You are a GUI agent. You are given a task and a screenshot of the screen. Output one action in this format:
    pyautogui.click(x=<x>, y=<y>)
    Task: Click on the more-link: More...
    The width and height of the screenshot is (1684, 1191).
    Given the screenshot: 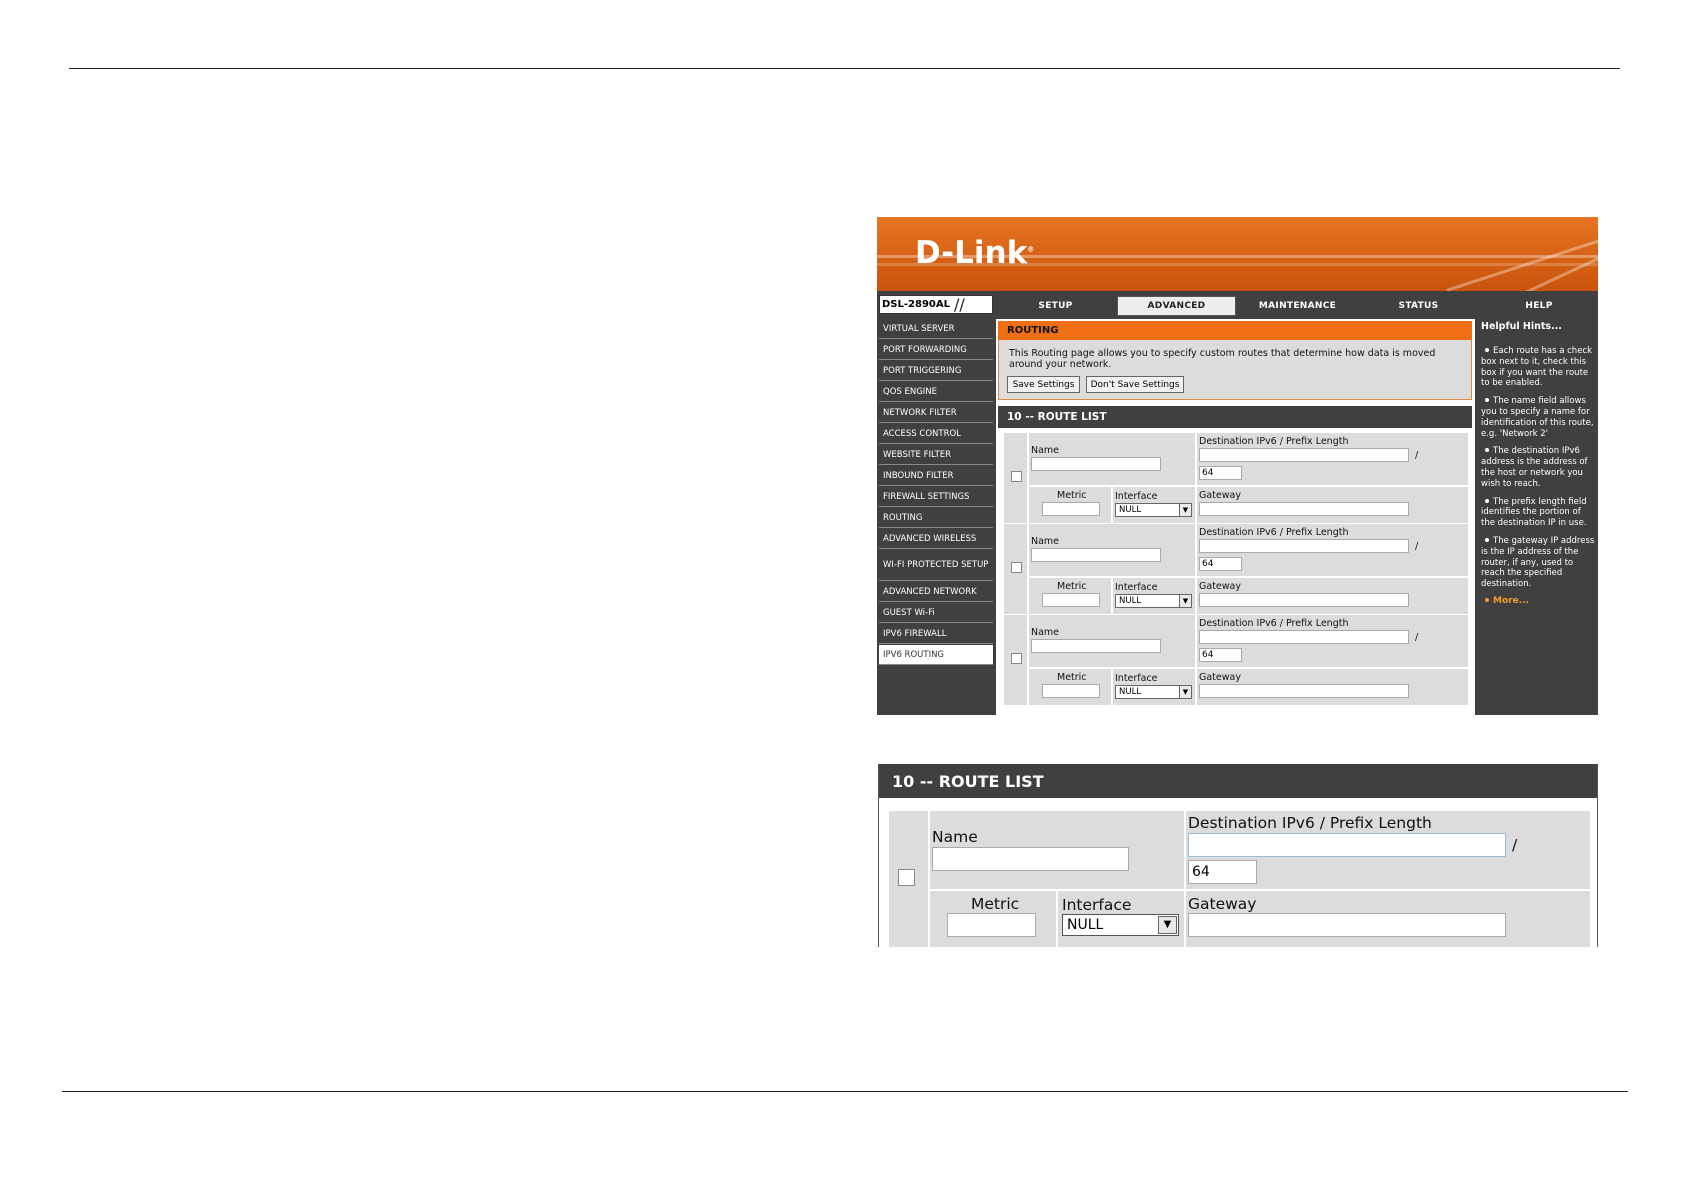 What is the action you would take?
    pyautogui.click(x=1538, y=601)
    